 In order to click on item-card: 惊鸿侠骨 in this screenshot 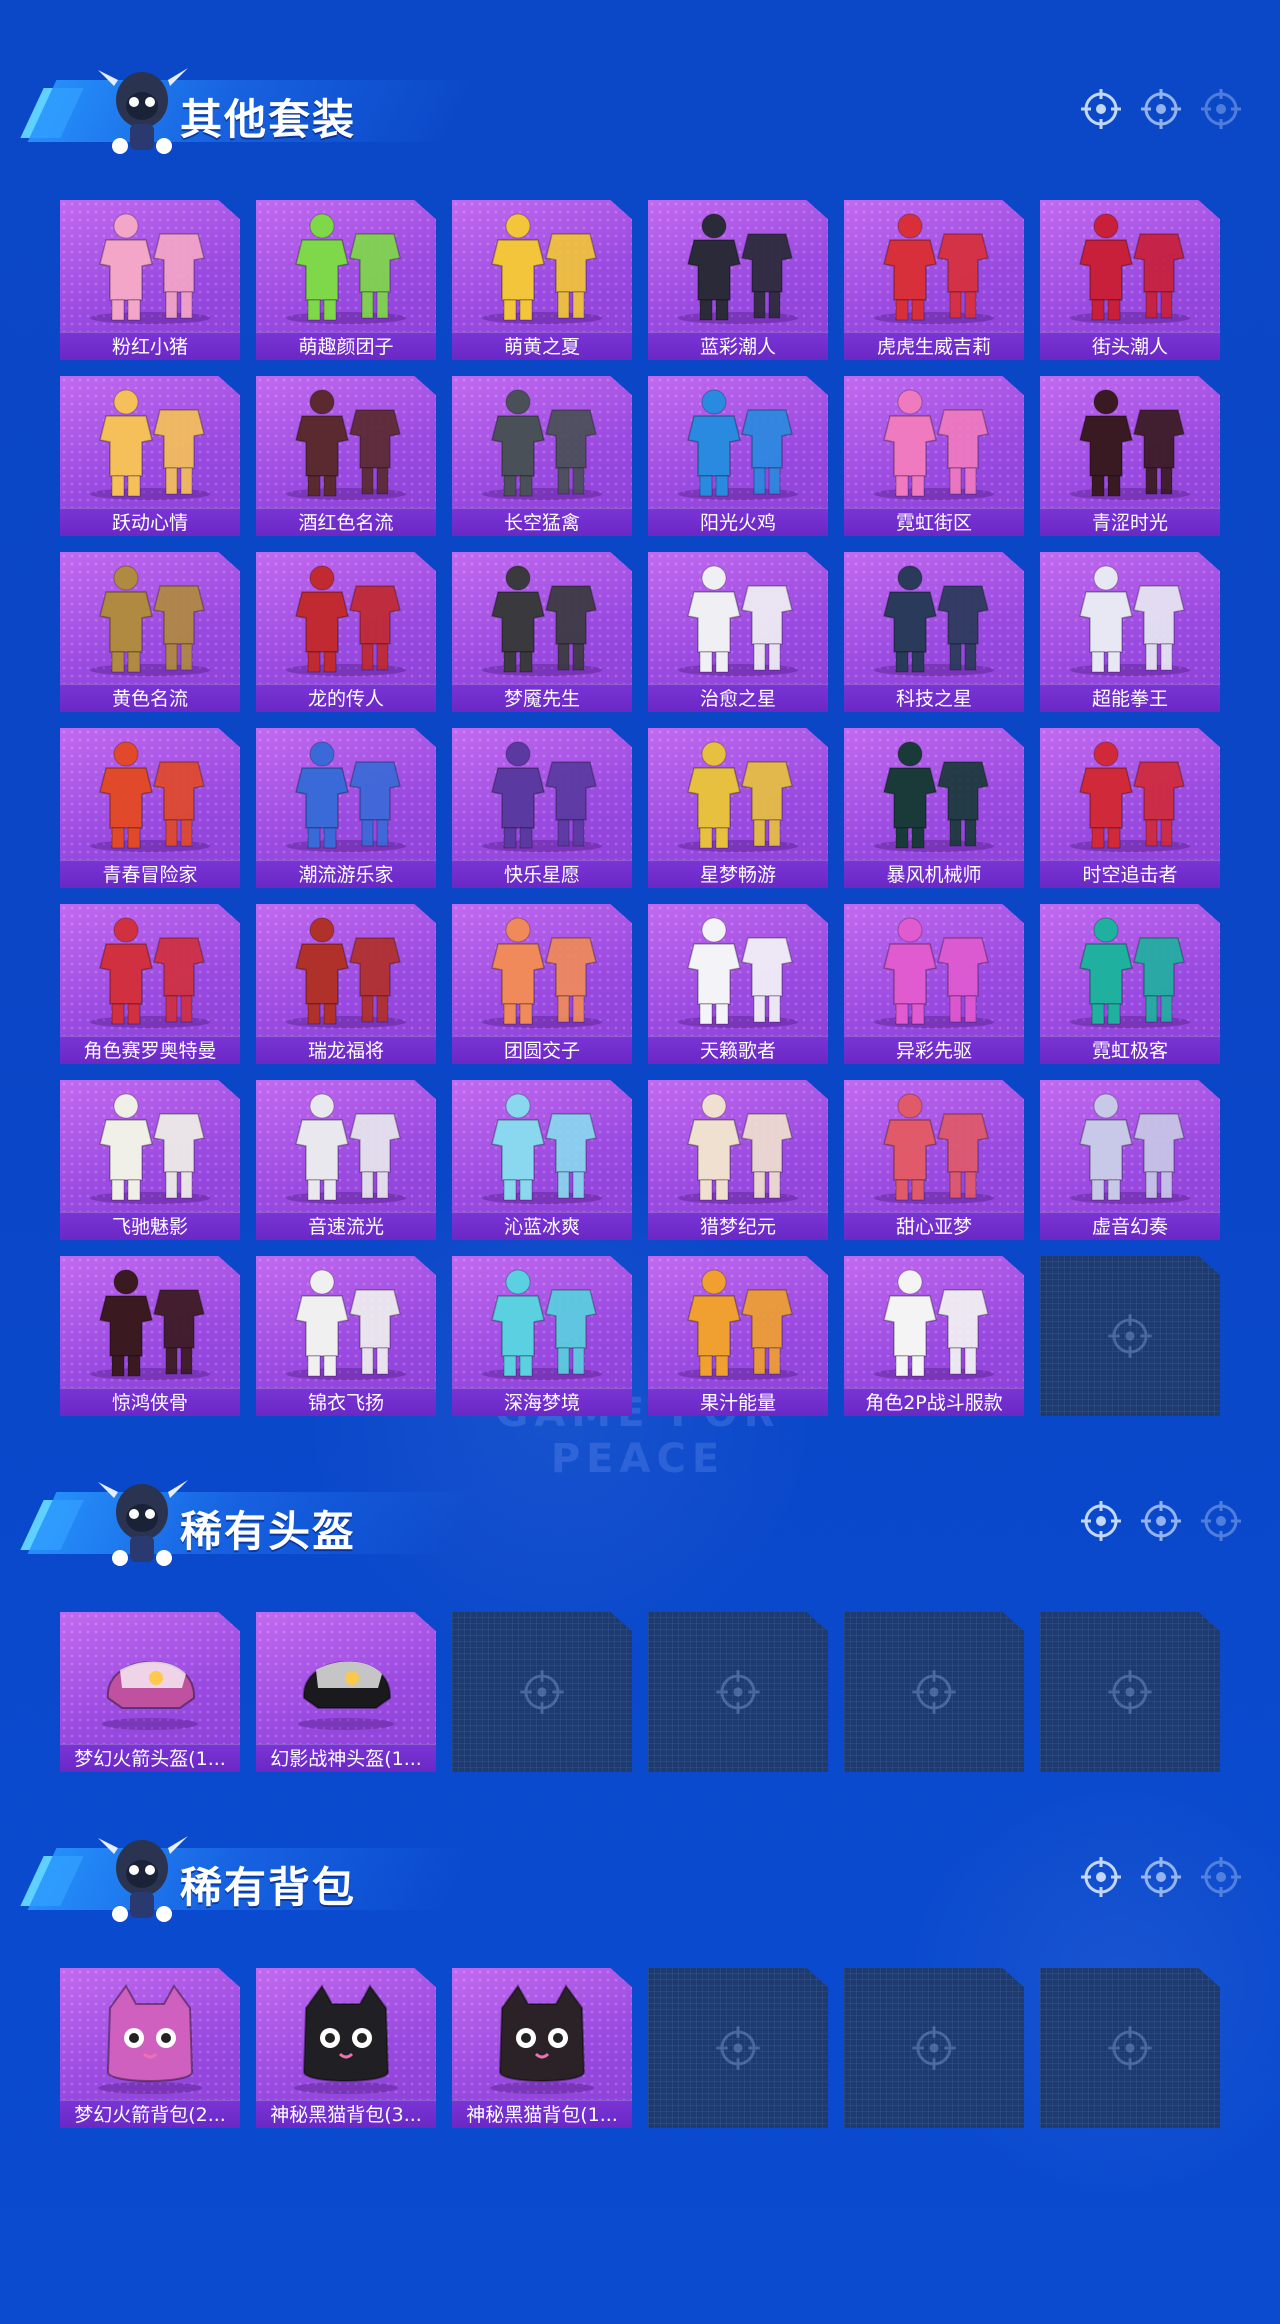, I will do `click(150, 1336)`.